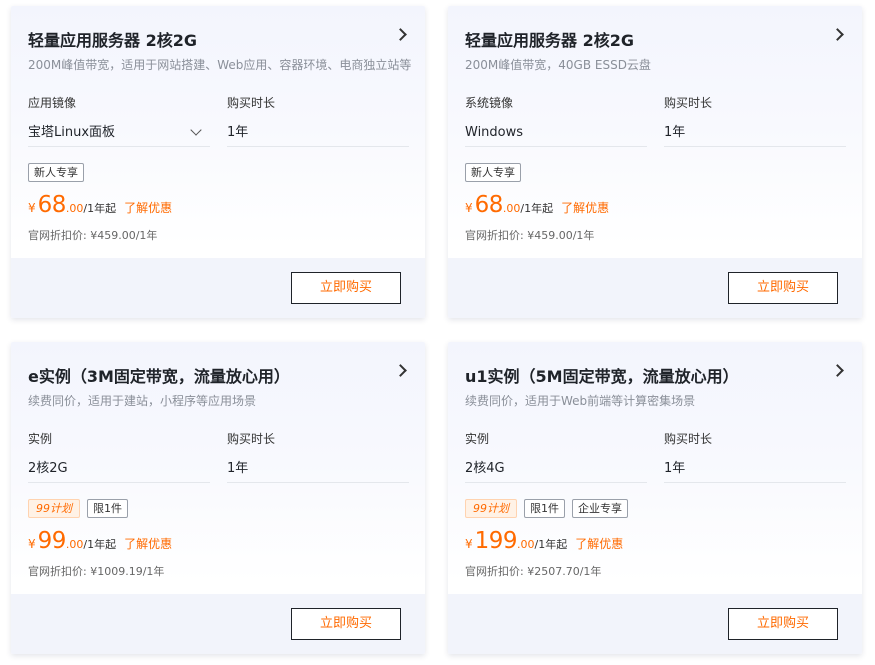 The height and width of the screenshot is (665, 875). Describe the element at coordinates (119, 469) in the screenshot. I see `instance-value: 2核2G` at that location.